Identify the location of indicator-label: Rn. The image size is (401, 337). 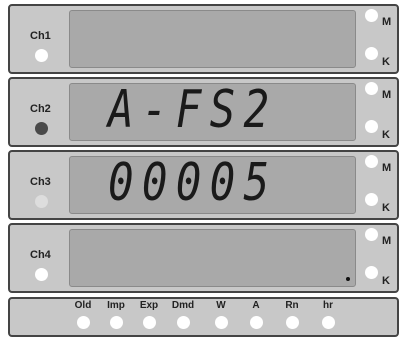
(292, 305).